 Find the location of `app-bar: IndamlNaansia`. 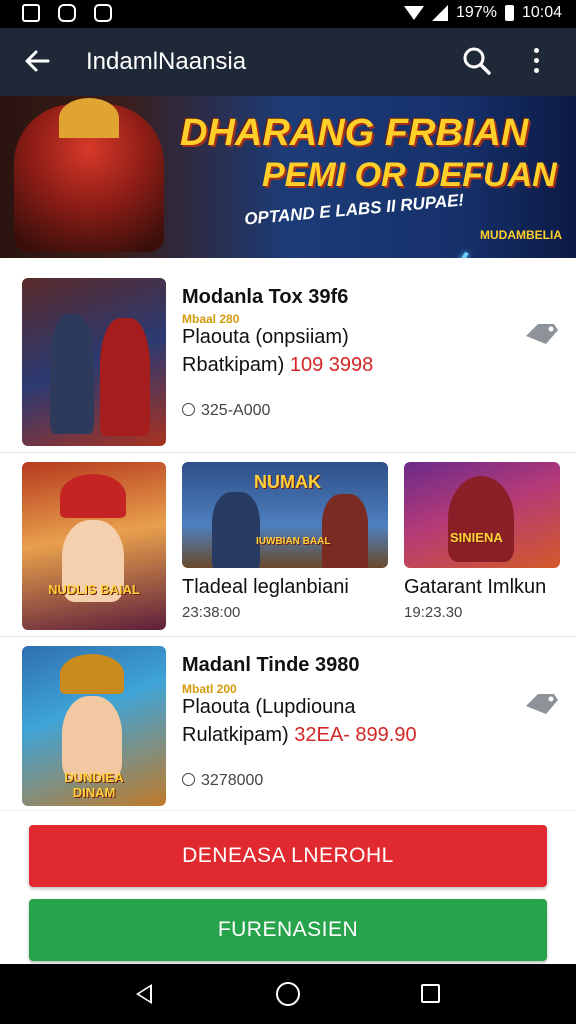

app-bar: IndamlNaansia is located at coordinates (288, 62).